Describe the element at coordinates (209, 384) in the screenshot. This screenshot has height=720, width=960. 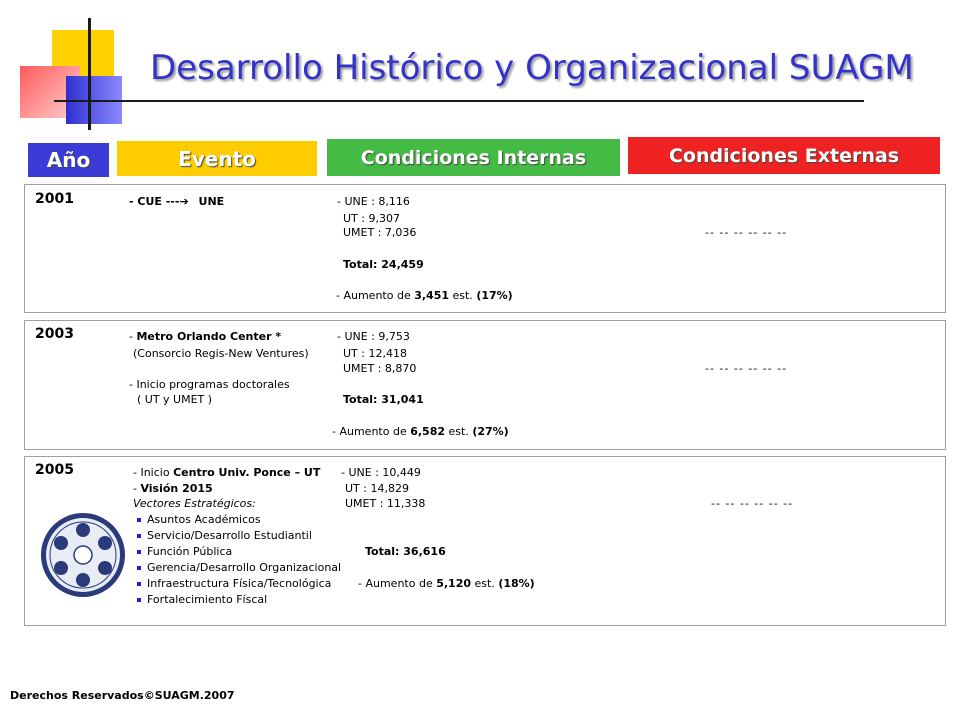
I see `event-line: - Inicio programas doctorales` at that location.